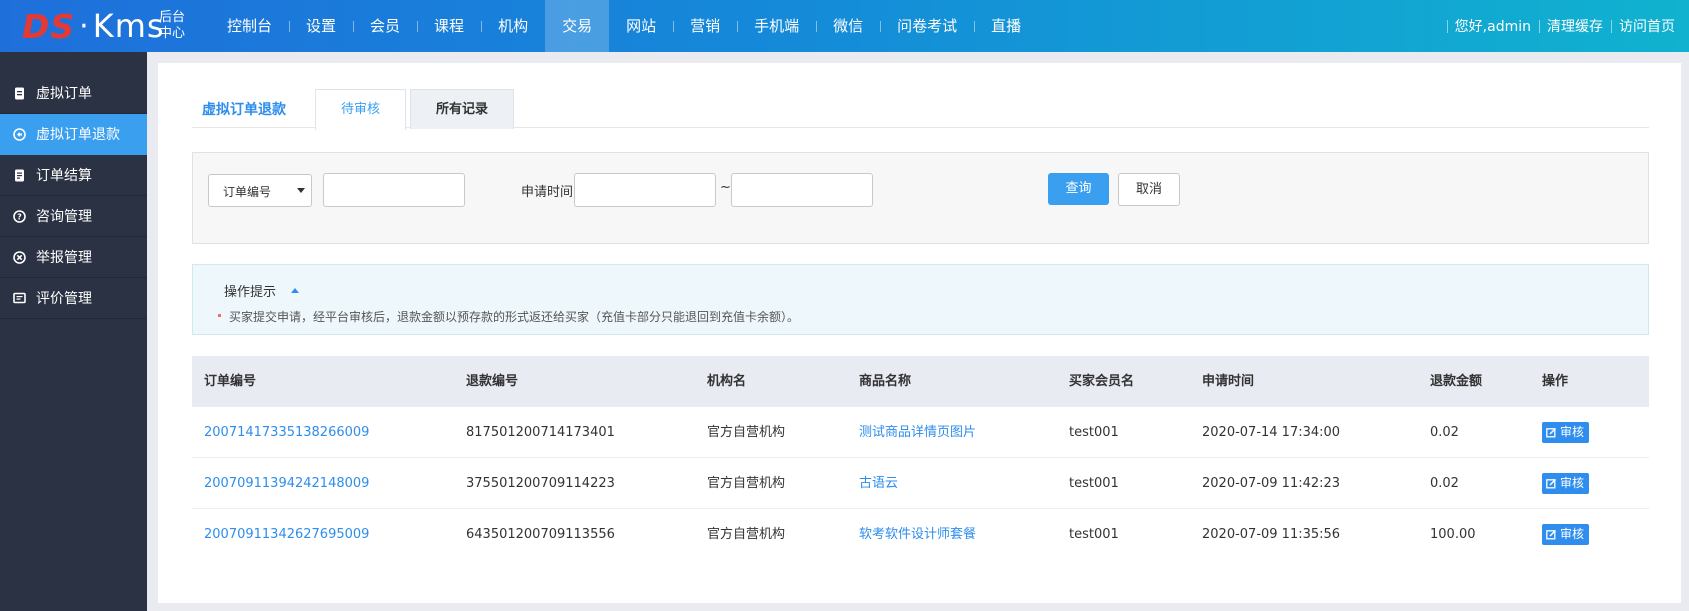  Describe the element at coordinates (776, 26) in the screenshot. I see `nav-item-mobile: 手机端` at that location.